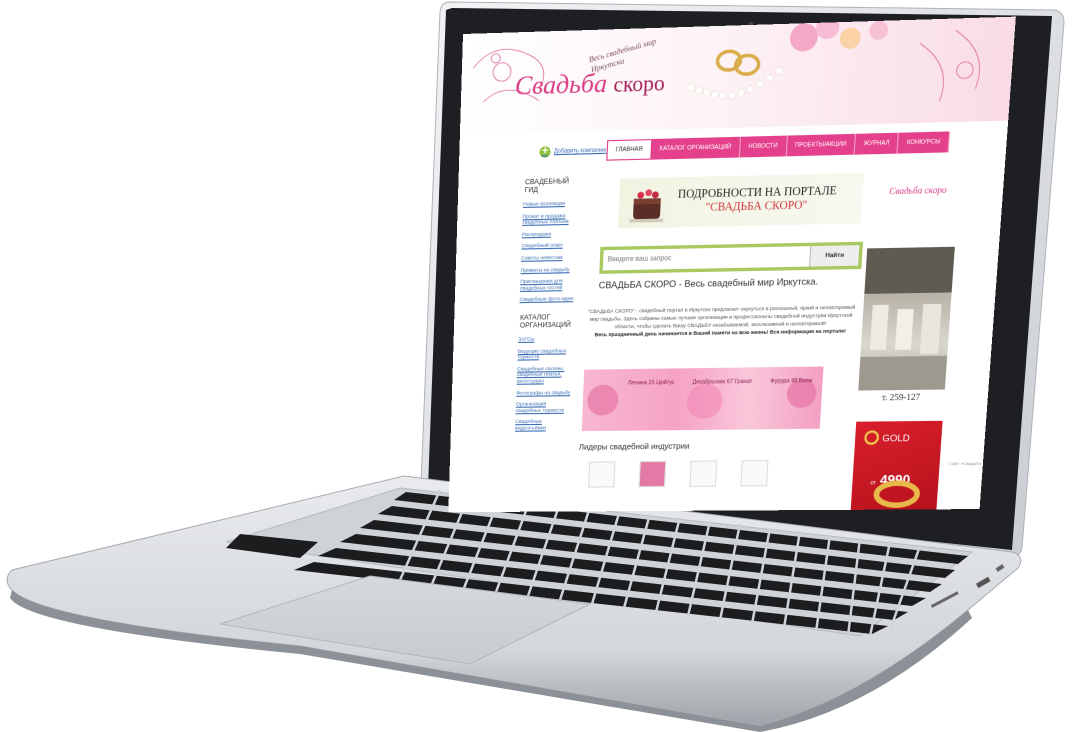 Image resolution: width=1081 pixels, height=732 pixels. What do you see at coordinates (877, 144) in the screenshot?
I see `nav-item-journal: Журнал` at bounding box center [877, 144].